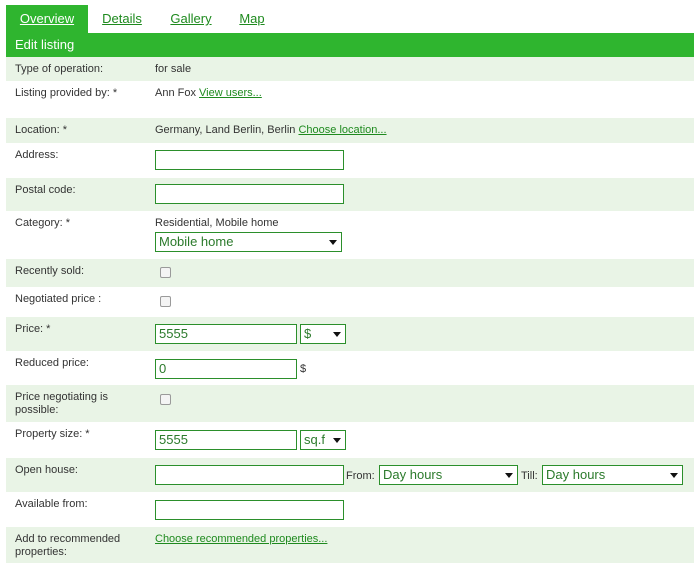 Image resolution: width=700 pixels, height=563 pixels. I want to click on currency-selected-value: $, so click(308, 333).